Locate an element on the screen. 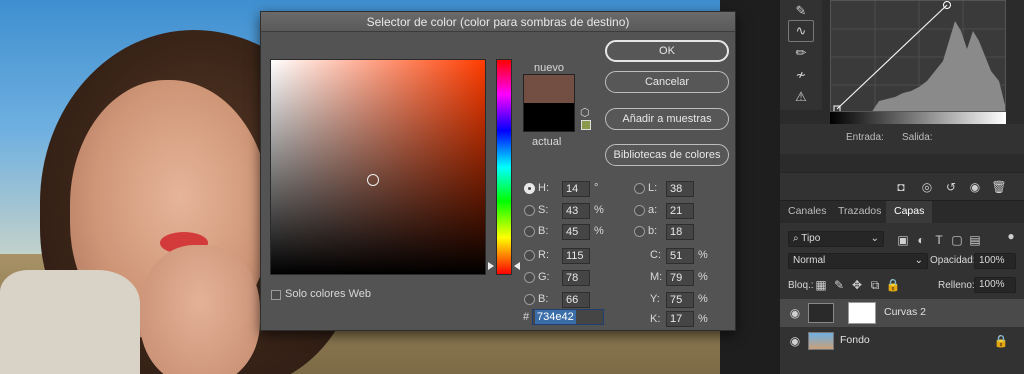 Image resolution: width=1024 pixels, height=374 pixels. photo-shirt is located at coordinates (70, 322).